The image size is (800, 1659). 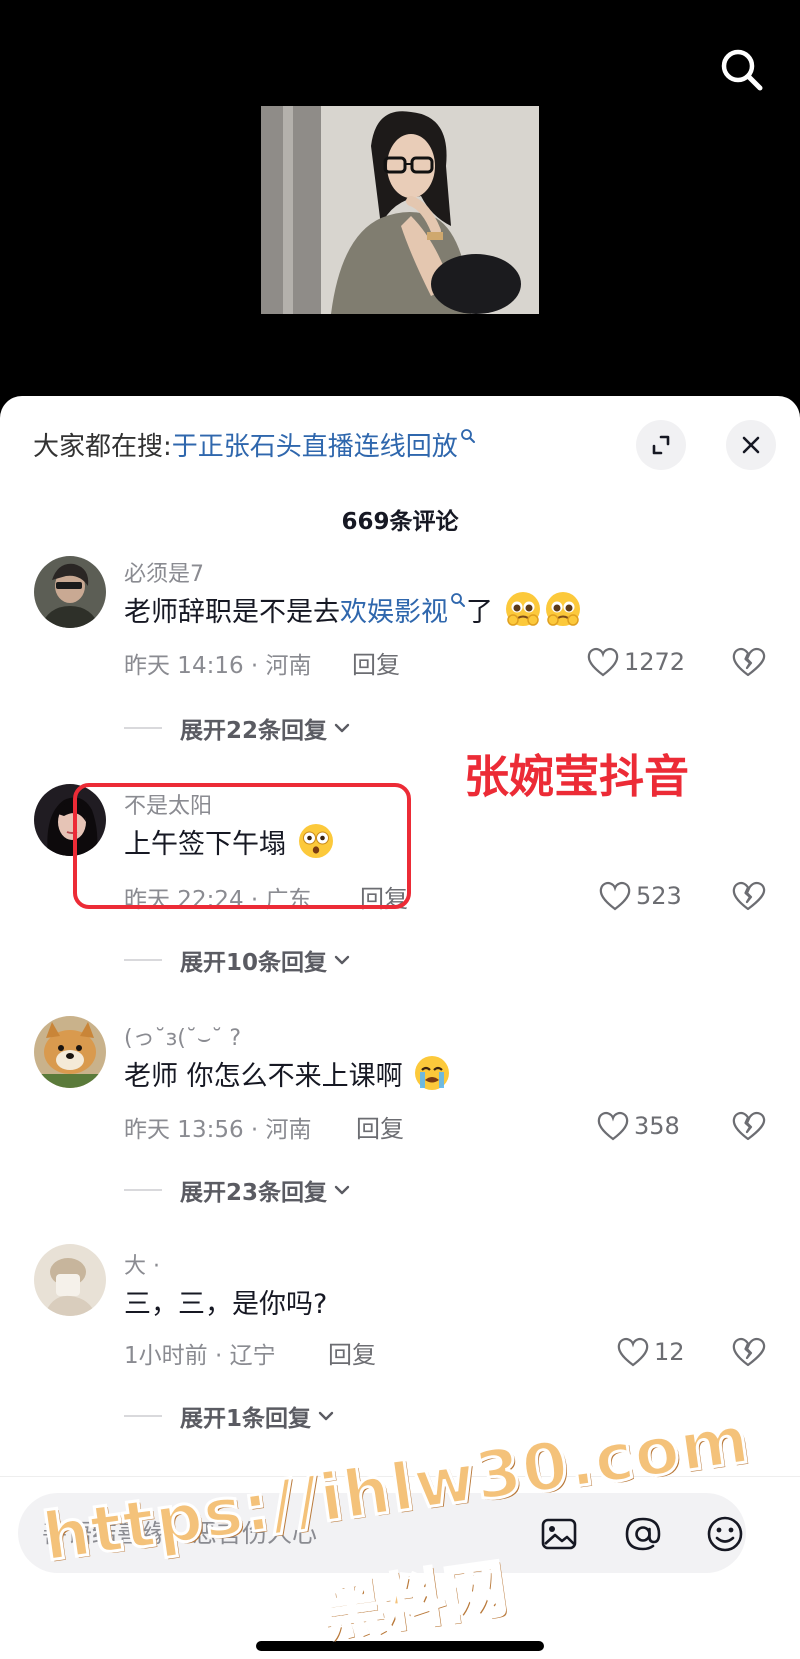 I want to click on comment-input-bar, so click(x=400, y=1567).